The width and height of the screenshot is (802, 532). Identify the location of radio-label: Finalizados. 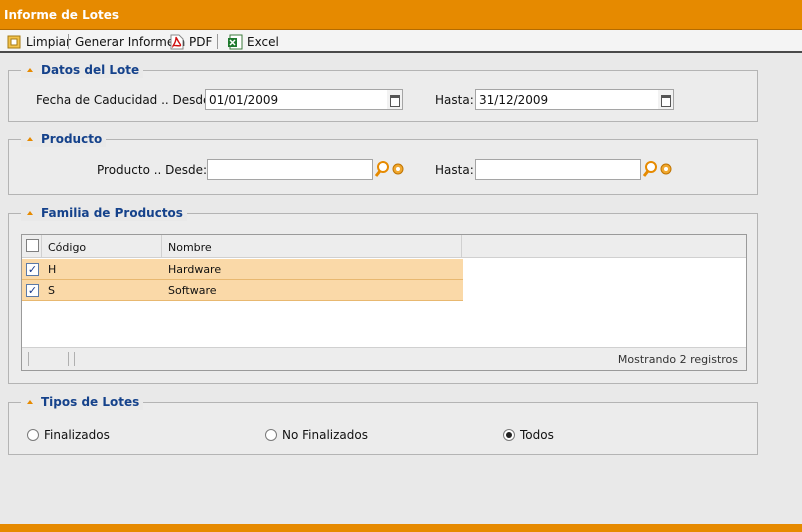
(77, 435).